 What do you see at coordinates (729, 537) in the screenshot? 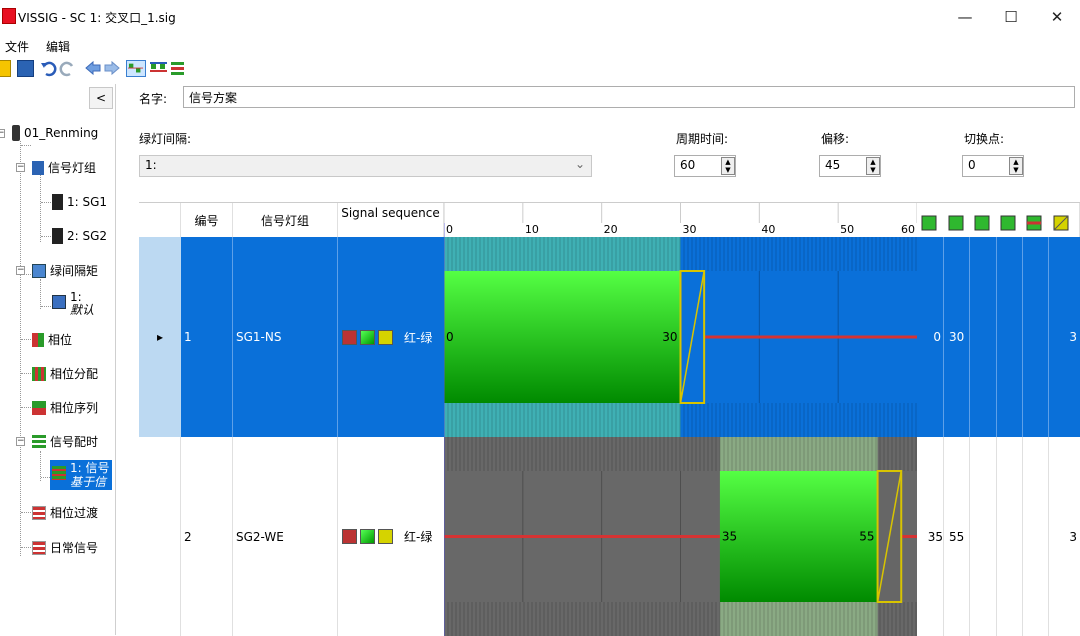
I see `green-start-label: 35` at bounding box center [729, 537].